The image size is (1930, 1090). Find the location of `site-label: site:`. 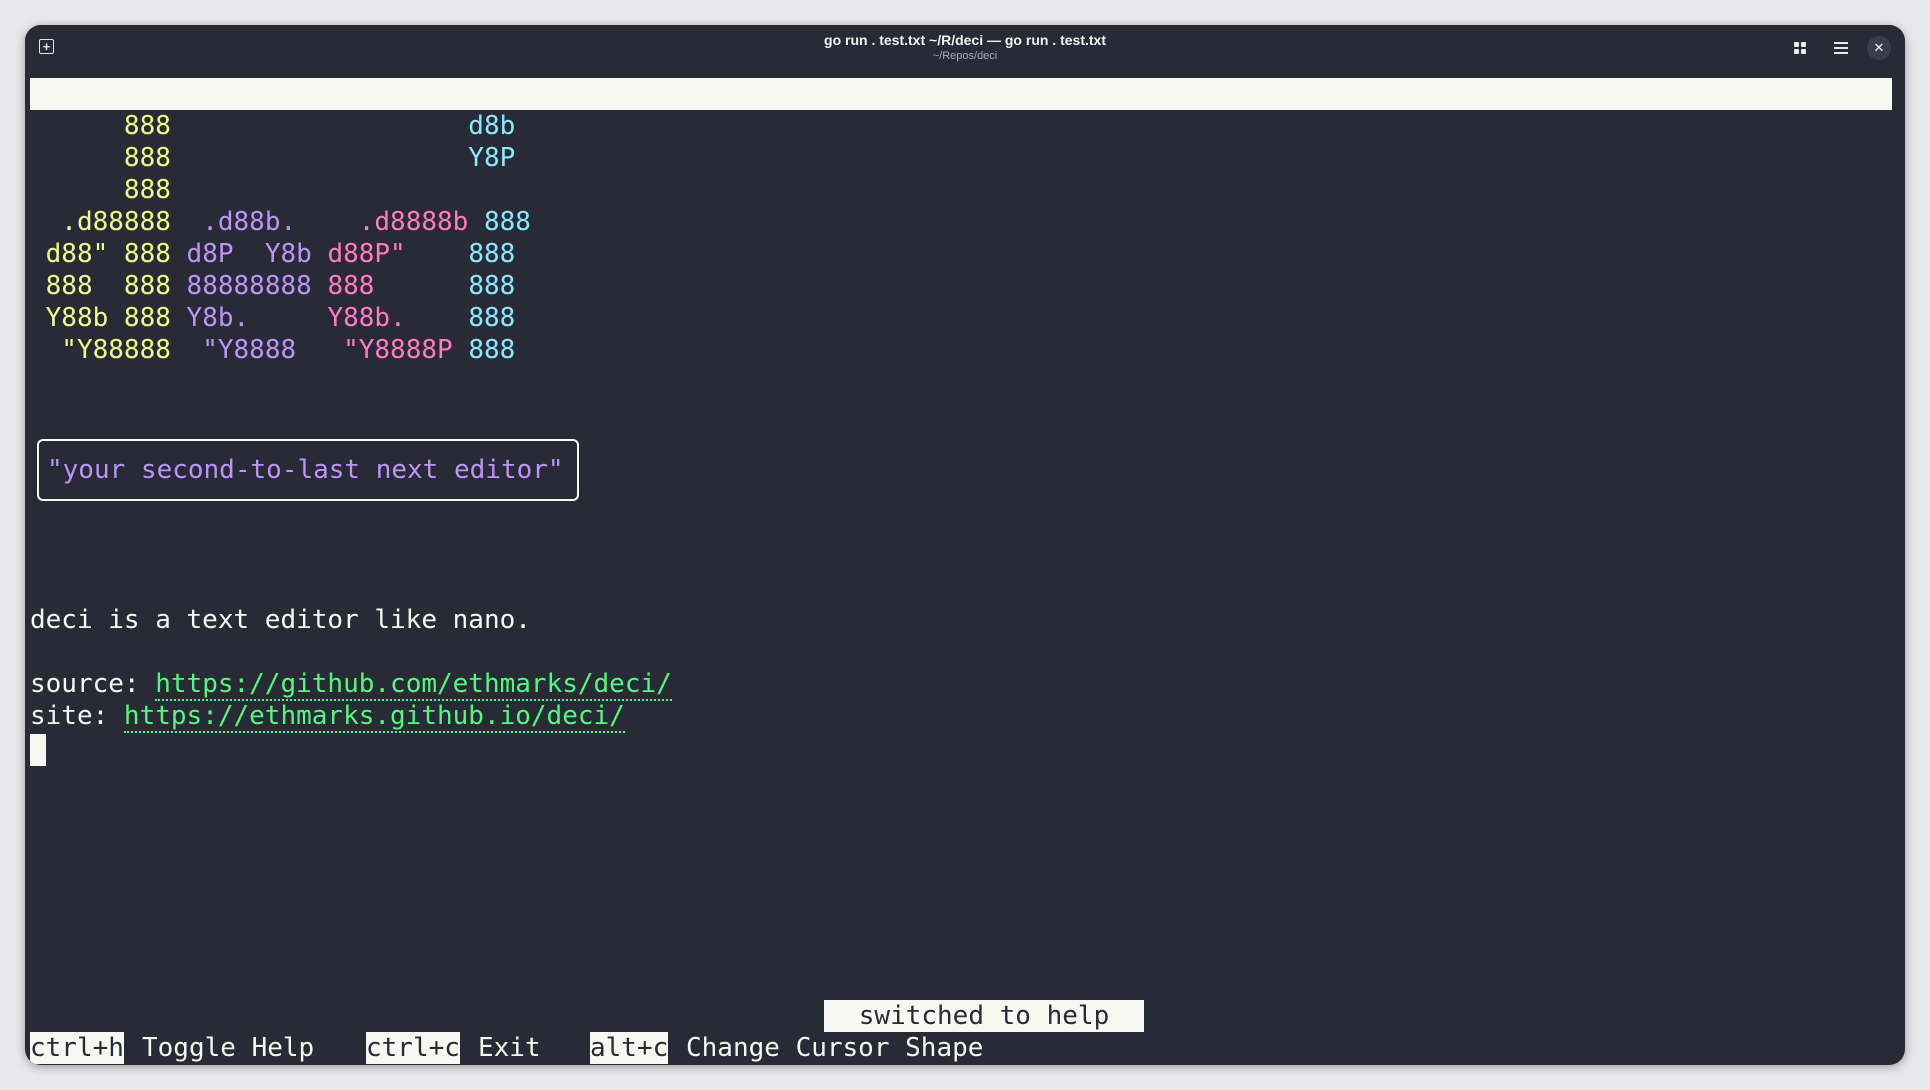

site-label: site: is located at coordinates (77, 716).